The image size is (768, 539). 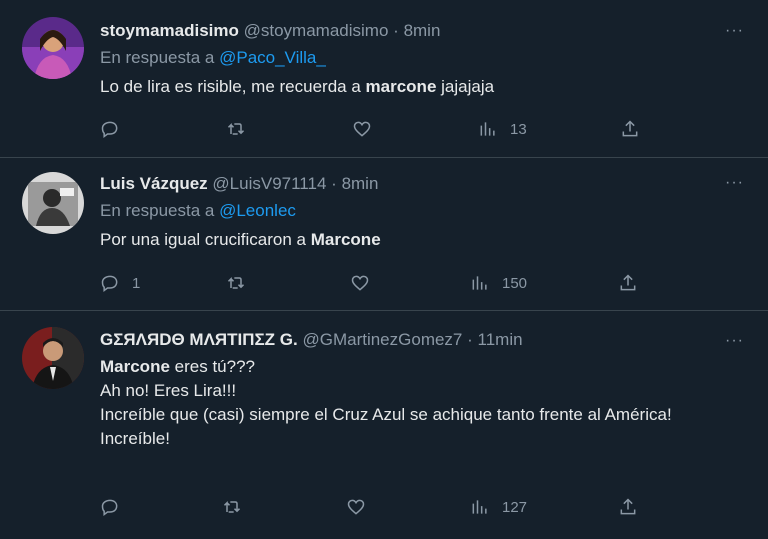 What do you see at coordinates (518, 129) in the screenshot?
I see `views-count: 13` at bounding box center [518, 129].